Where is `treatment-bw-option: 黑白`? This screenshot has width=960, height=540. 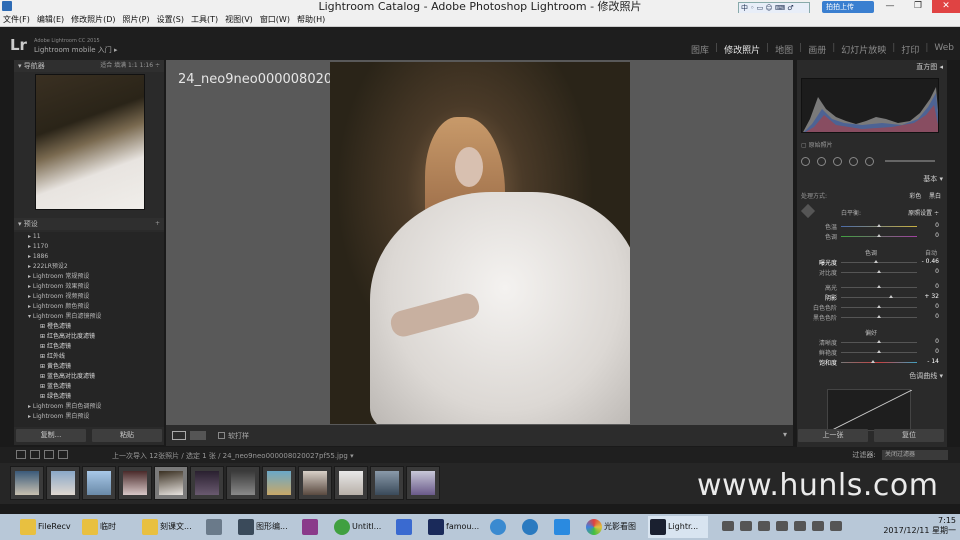
treatment-bw-option: 黑白 is located at coordinates (935, 196).